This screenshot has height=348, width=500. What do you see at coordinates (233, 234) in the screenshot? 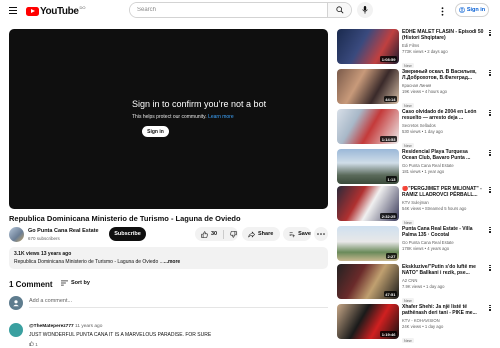
I see `thumbs-down-icon` at bounding box center [233, 234].